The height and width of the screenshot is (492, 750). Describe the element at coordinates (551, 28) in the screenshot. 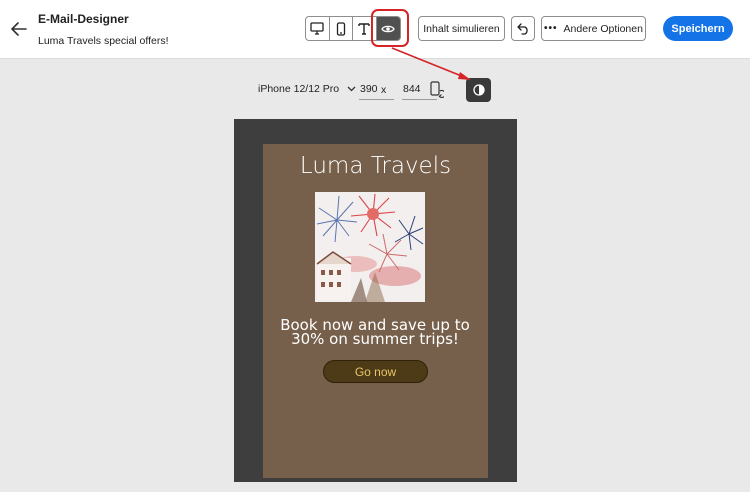

I see `more-dots-icon: •••` at that location.